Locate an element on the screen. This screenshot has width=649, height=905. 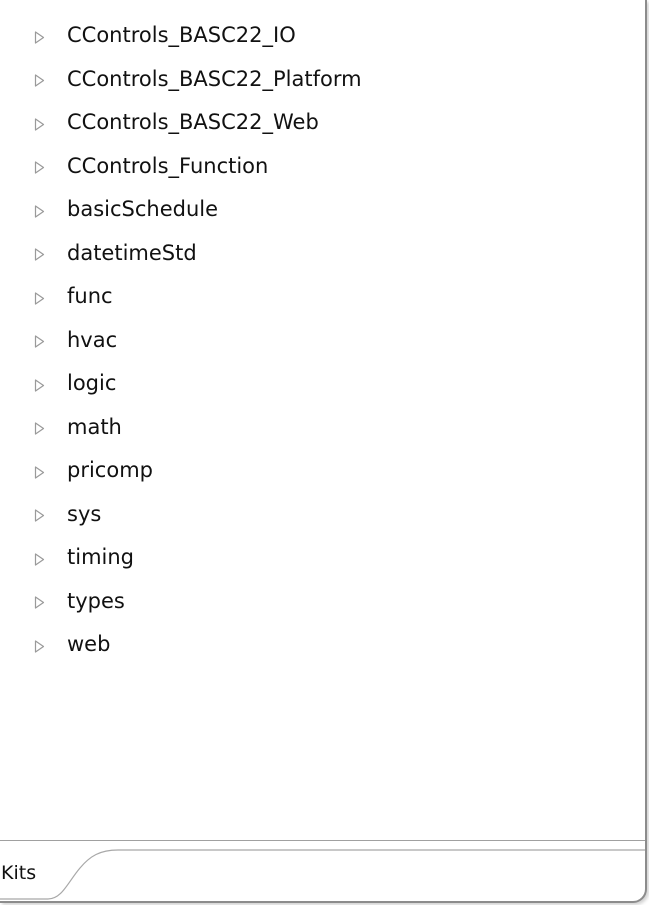
tree-item-label: CControls_BASC22_Web is located at coordinates (193, 122).